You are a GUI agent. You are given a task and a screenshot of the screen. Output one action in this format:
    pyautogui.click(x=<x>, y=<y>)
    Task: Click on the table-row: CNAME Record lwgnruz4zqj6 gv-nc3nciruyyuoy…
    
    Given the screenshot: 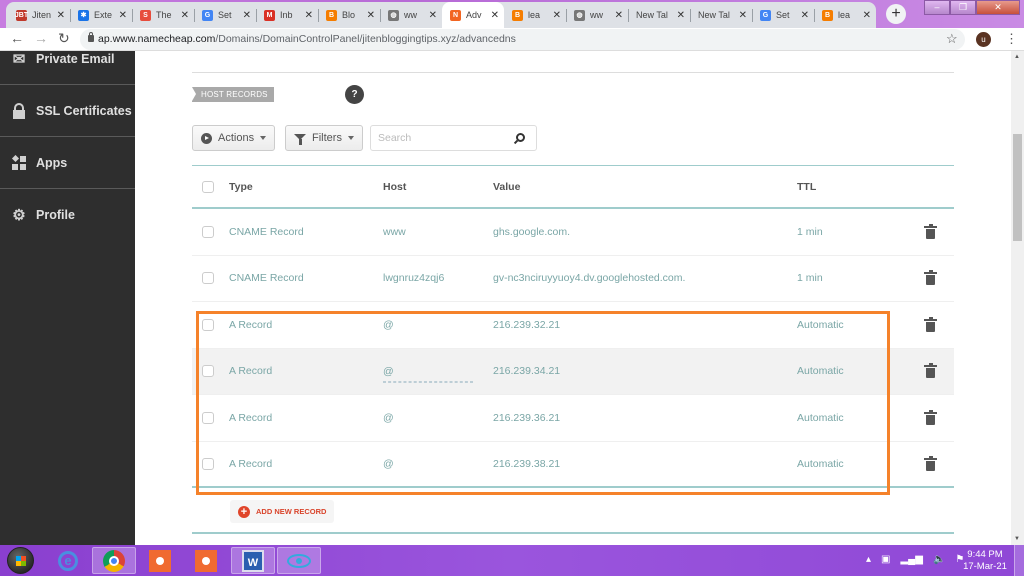 What is the action you would take?
    pyautogui.click(x=573, y=279)
    